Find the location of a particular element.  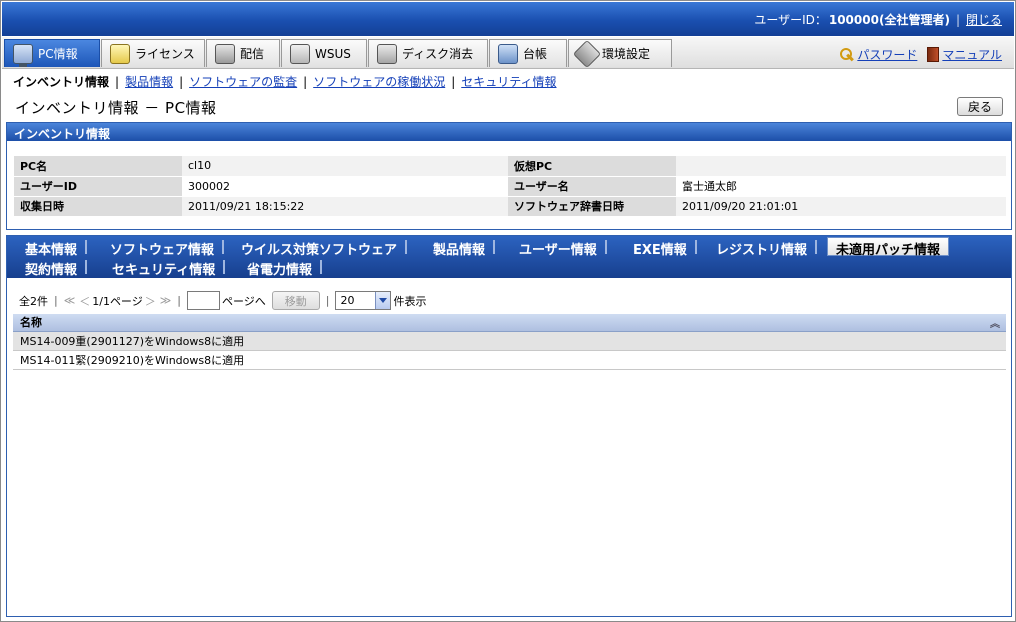

menu-tab-wsus: WSUS is located at coordinates (324, 53).